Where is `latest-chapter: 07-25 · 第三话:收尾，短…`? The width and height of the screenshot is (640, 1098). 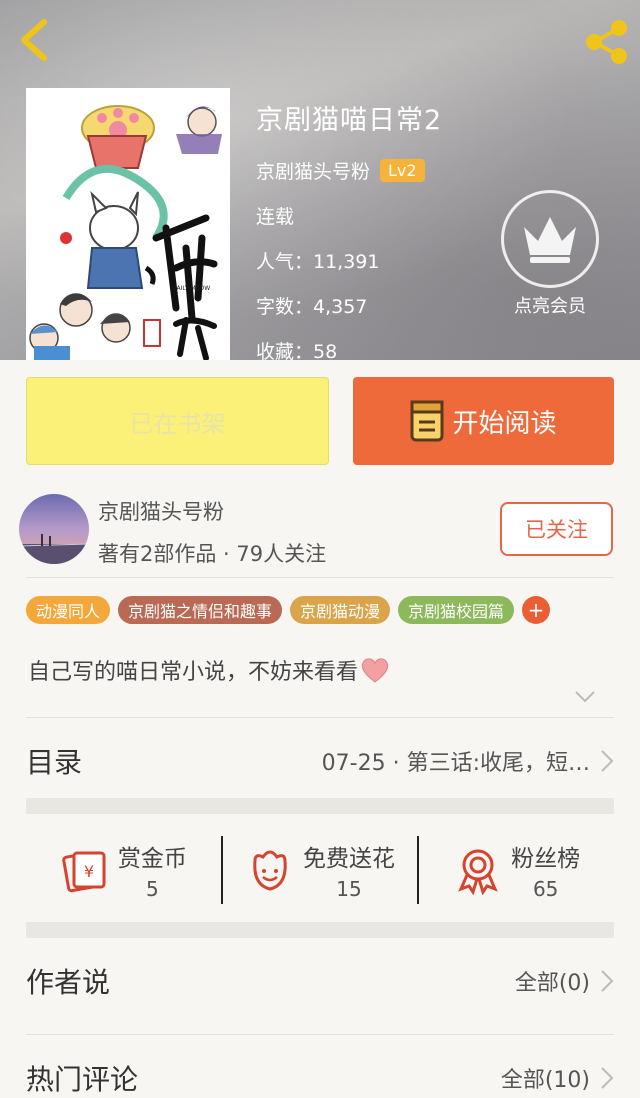 latest-chapter: 07-25 · 第三话:收尾，短… is located at coordinates (468, 761).